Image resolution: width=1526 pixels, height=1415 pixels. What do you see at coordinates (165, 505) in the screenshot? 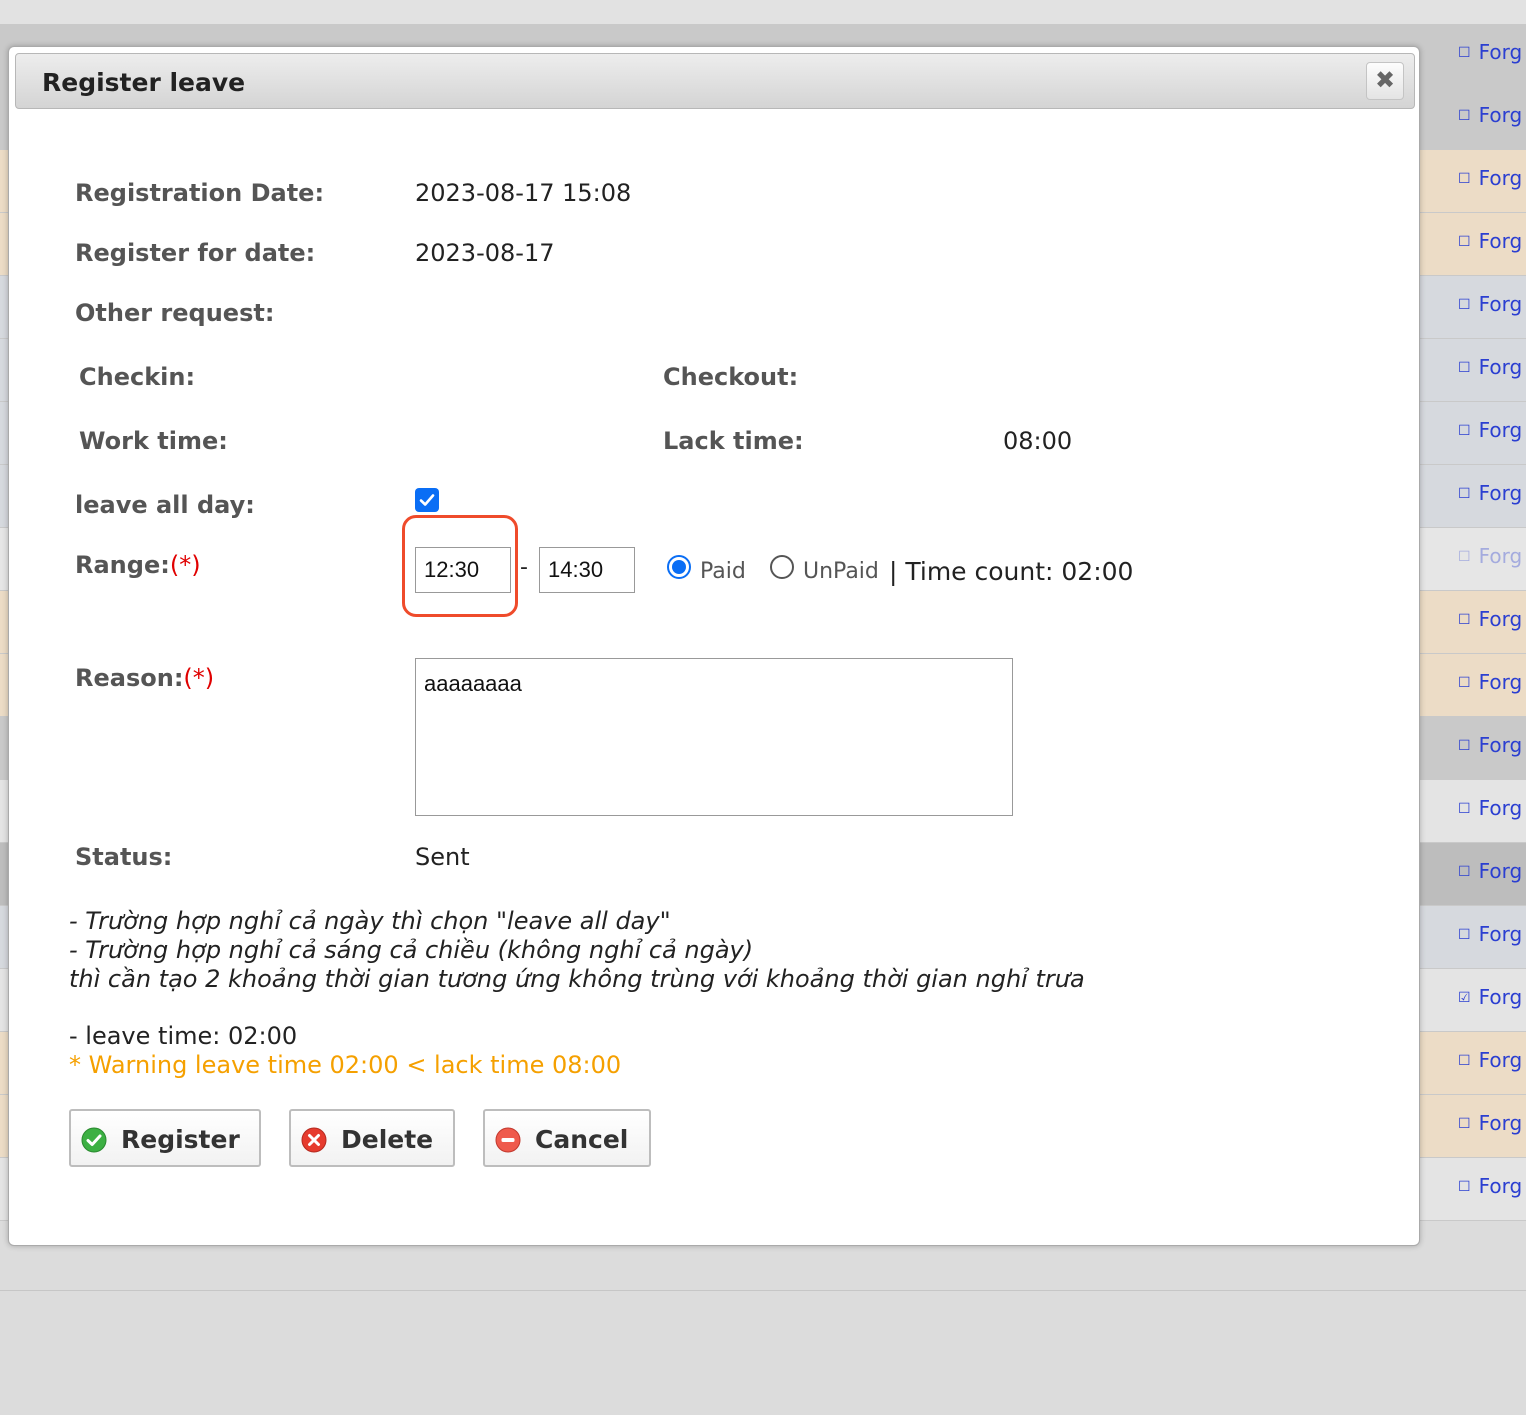
I see `leave-all-day-label: leave all day:` at bounding box center [165, 505].